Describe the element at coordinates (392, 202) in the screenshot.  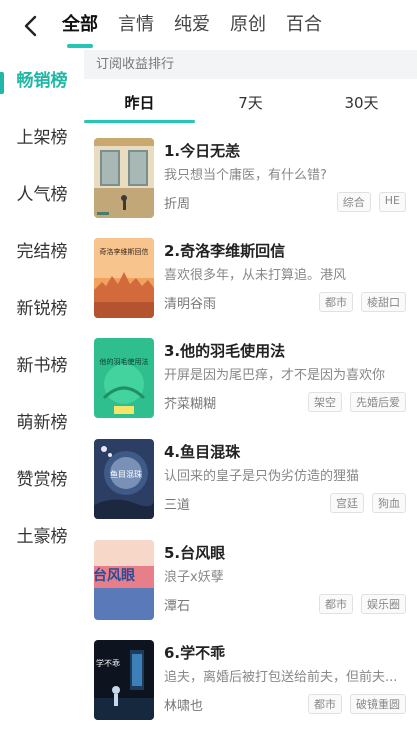
I see `book-tag: HE` at that location.